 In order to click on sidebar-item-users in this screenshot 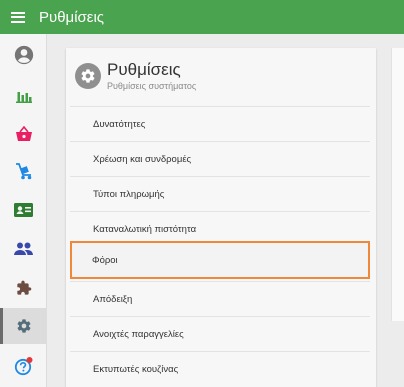, I will do `click(23, 248)`.